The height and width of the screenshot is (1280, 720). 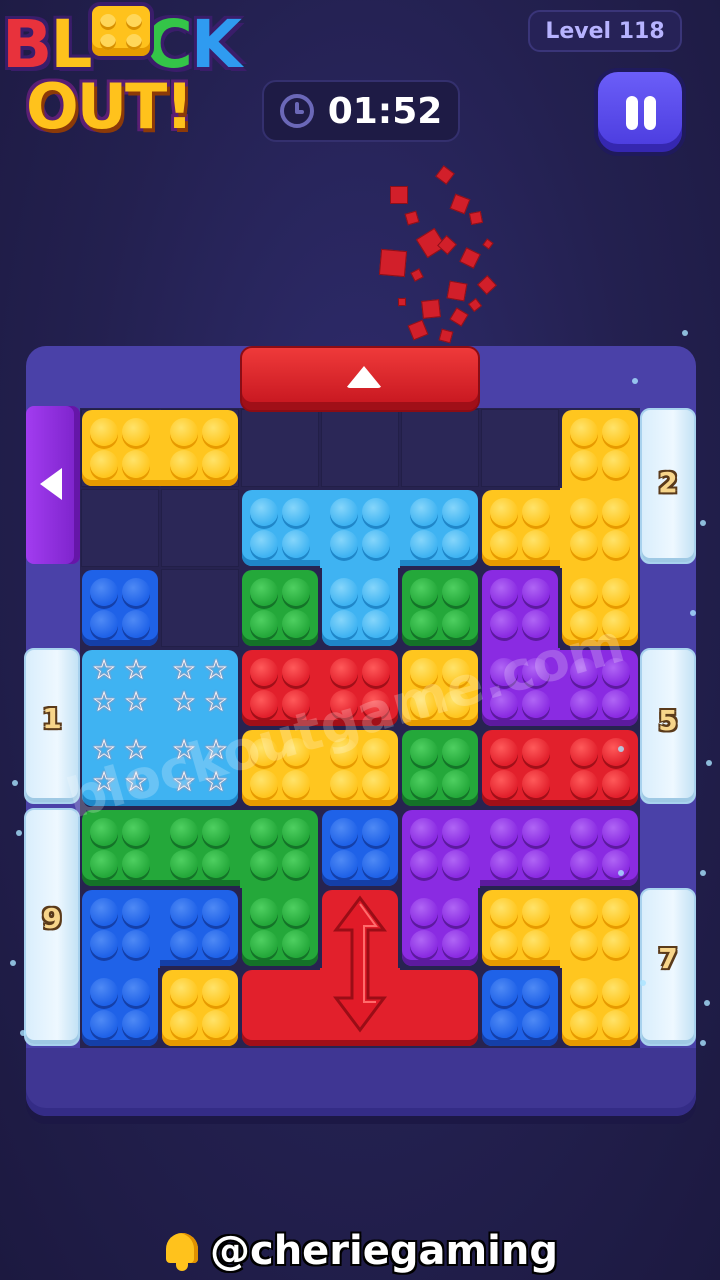 I want to click on ice-wall-left-bottom: 9, so click(x=52, y=927).